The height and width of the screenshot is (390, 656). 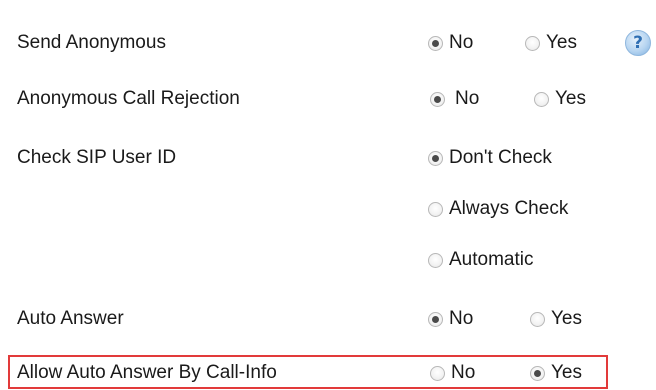 I want to click on send-anonymous-label: Send Anonymous, so click(x=91, y=42).